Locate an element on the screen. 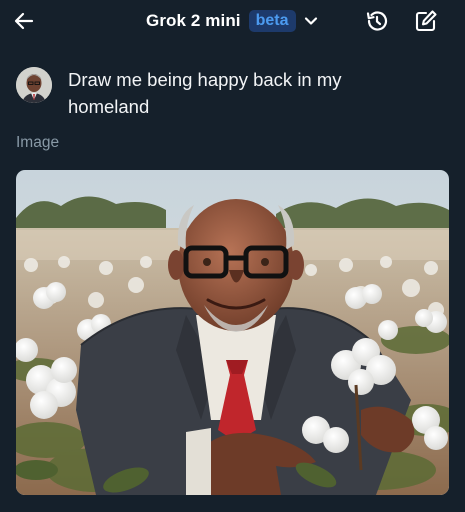  back-button is located at coordinates (24, 21).